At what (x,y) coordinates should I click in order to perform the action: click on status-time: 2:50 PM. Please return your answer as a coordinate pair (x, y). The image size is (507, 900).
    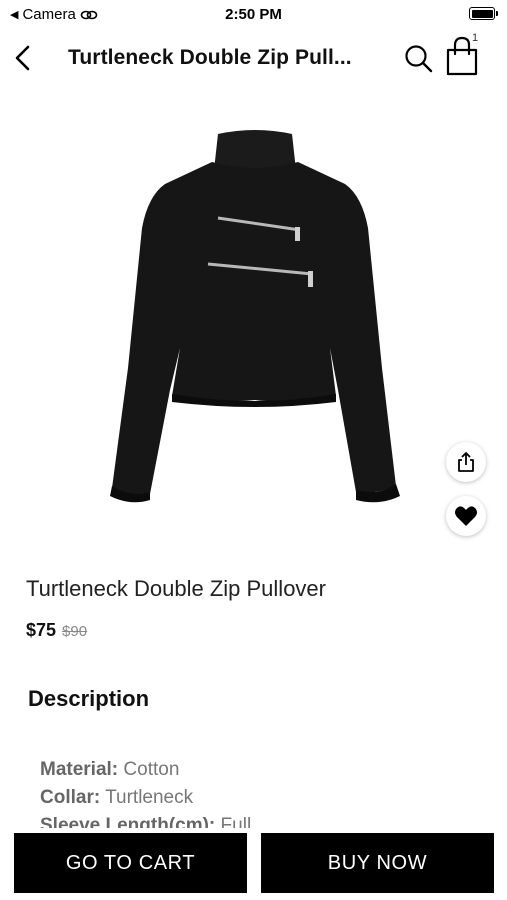
    Looking at the image, I should click on (253, 14).